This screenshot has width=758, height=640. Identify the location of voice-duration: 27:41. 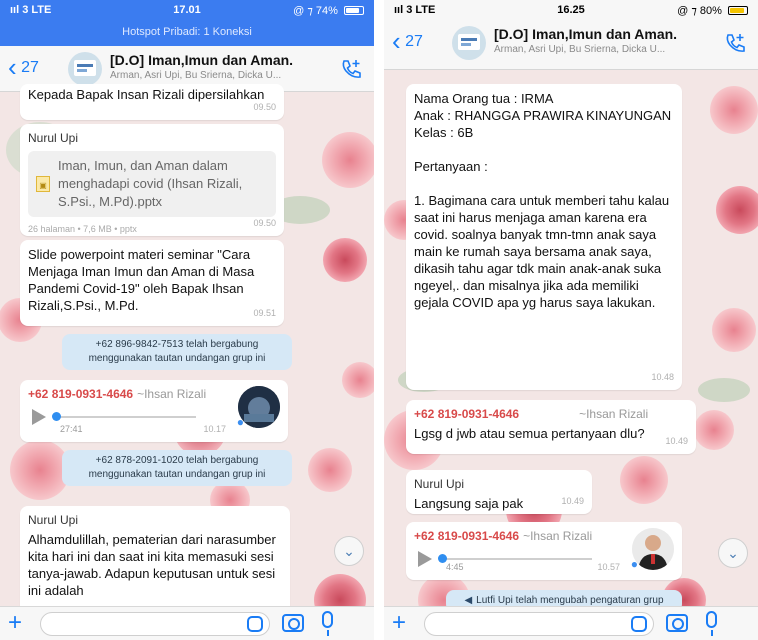
(71, 429).